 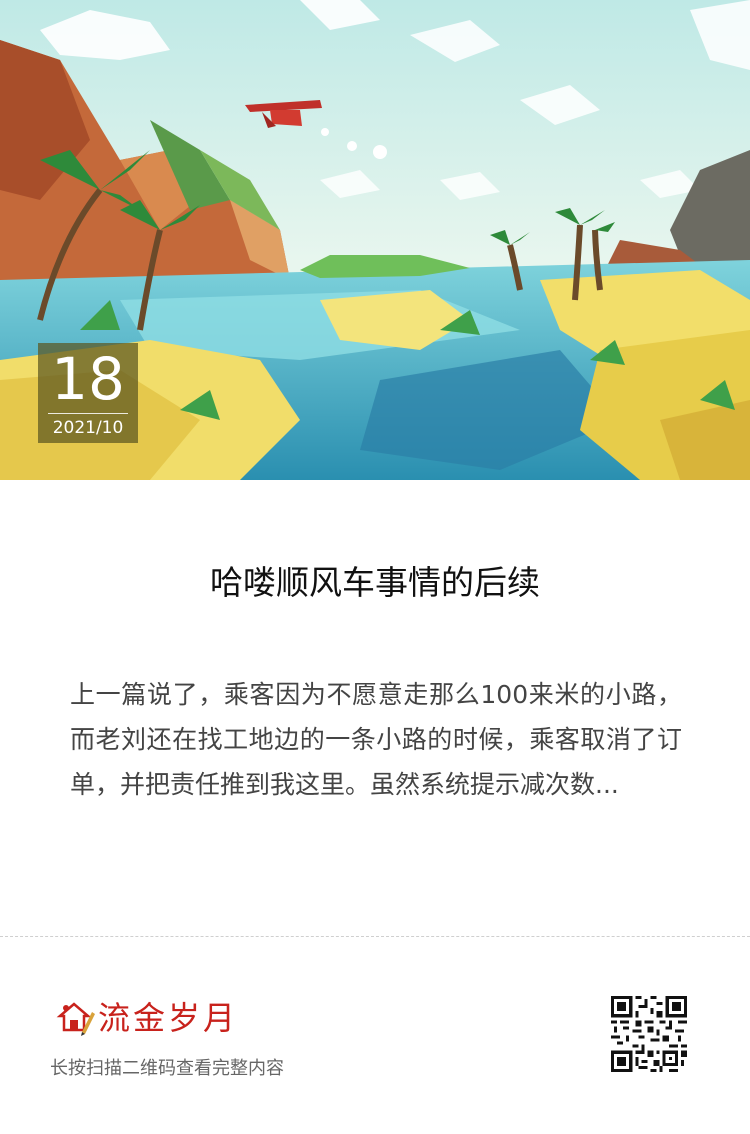 What do you see at coordinates (168, 1018) in the screenshot?
I see `brand-name: 流金岁月` at bounding box center [168, 1018].